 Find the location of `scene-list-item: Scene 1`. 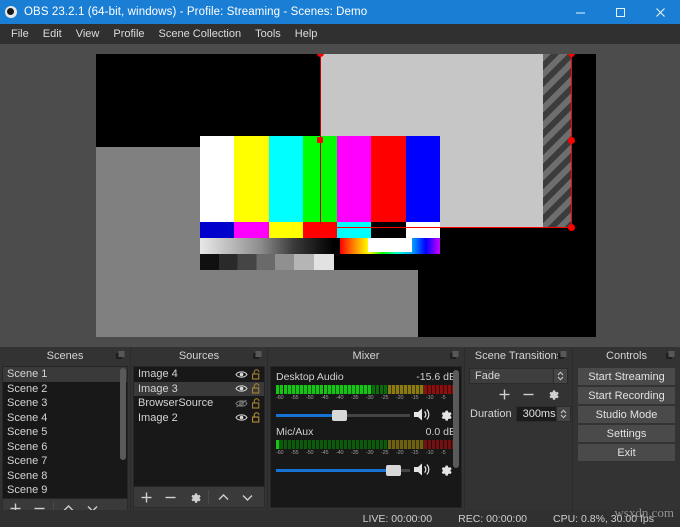

scene-list-item: Scene 1 is located at coordinates (65, 374).